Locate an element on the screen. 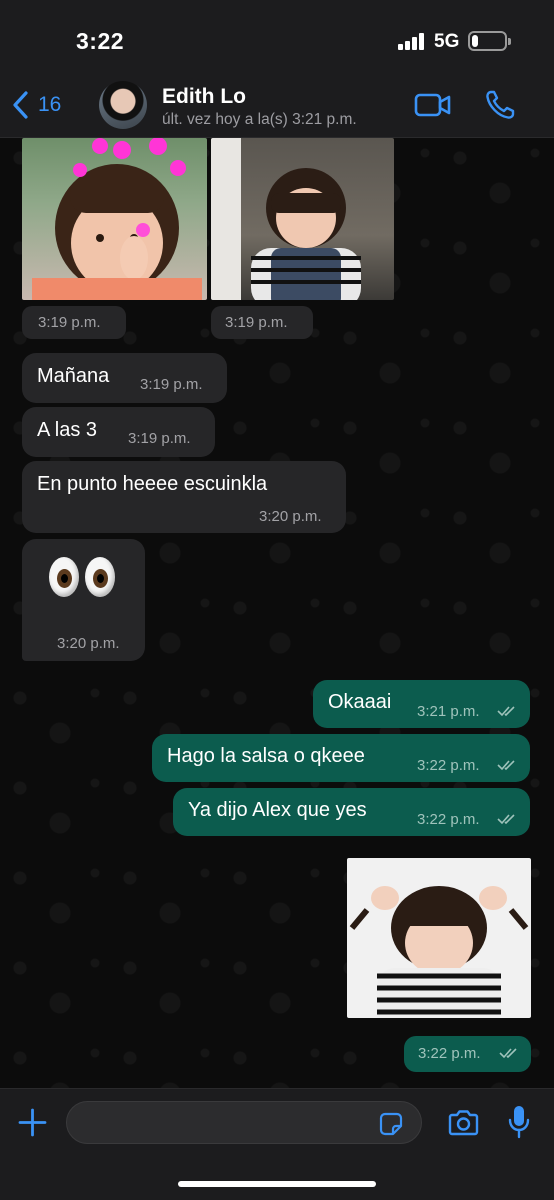 This screenshot has width=554, height=1200. video-call-icon is located at coordinates (432, 105).